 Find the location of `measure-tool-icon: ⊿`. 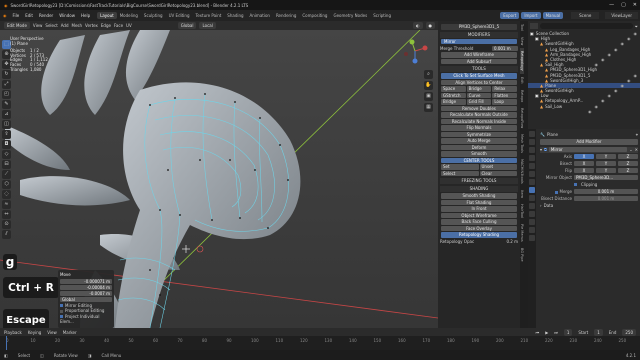

measure-tool-icon: ⊿ is located at coordinates (6, 114).